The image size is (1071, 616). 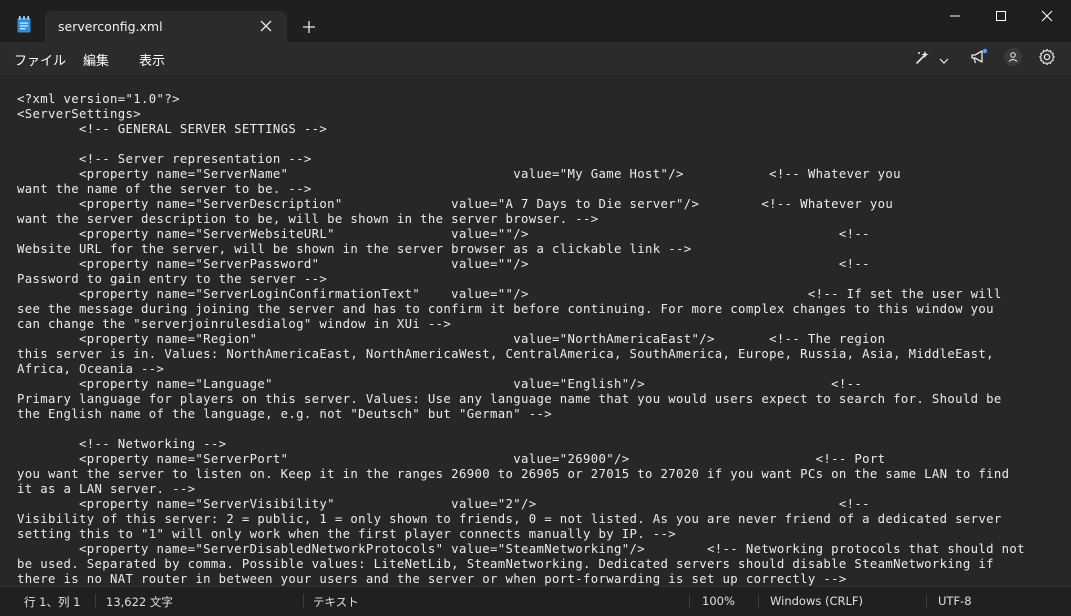 What do you see at coordinates (535, 58) in the screenshot?
I see `menu-bar: ファイル 編集 表示` at bounding box center [535, 58].